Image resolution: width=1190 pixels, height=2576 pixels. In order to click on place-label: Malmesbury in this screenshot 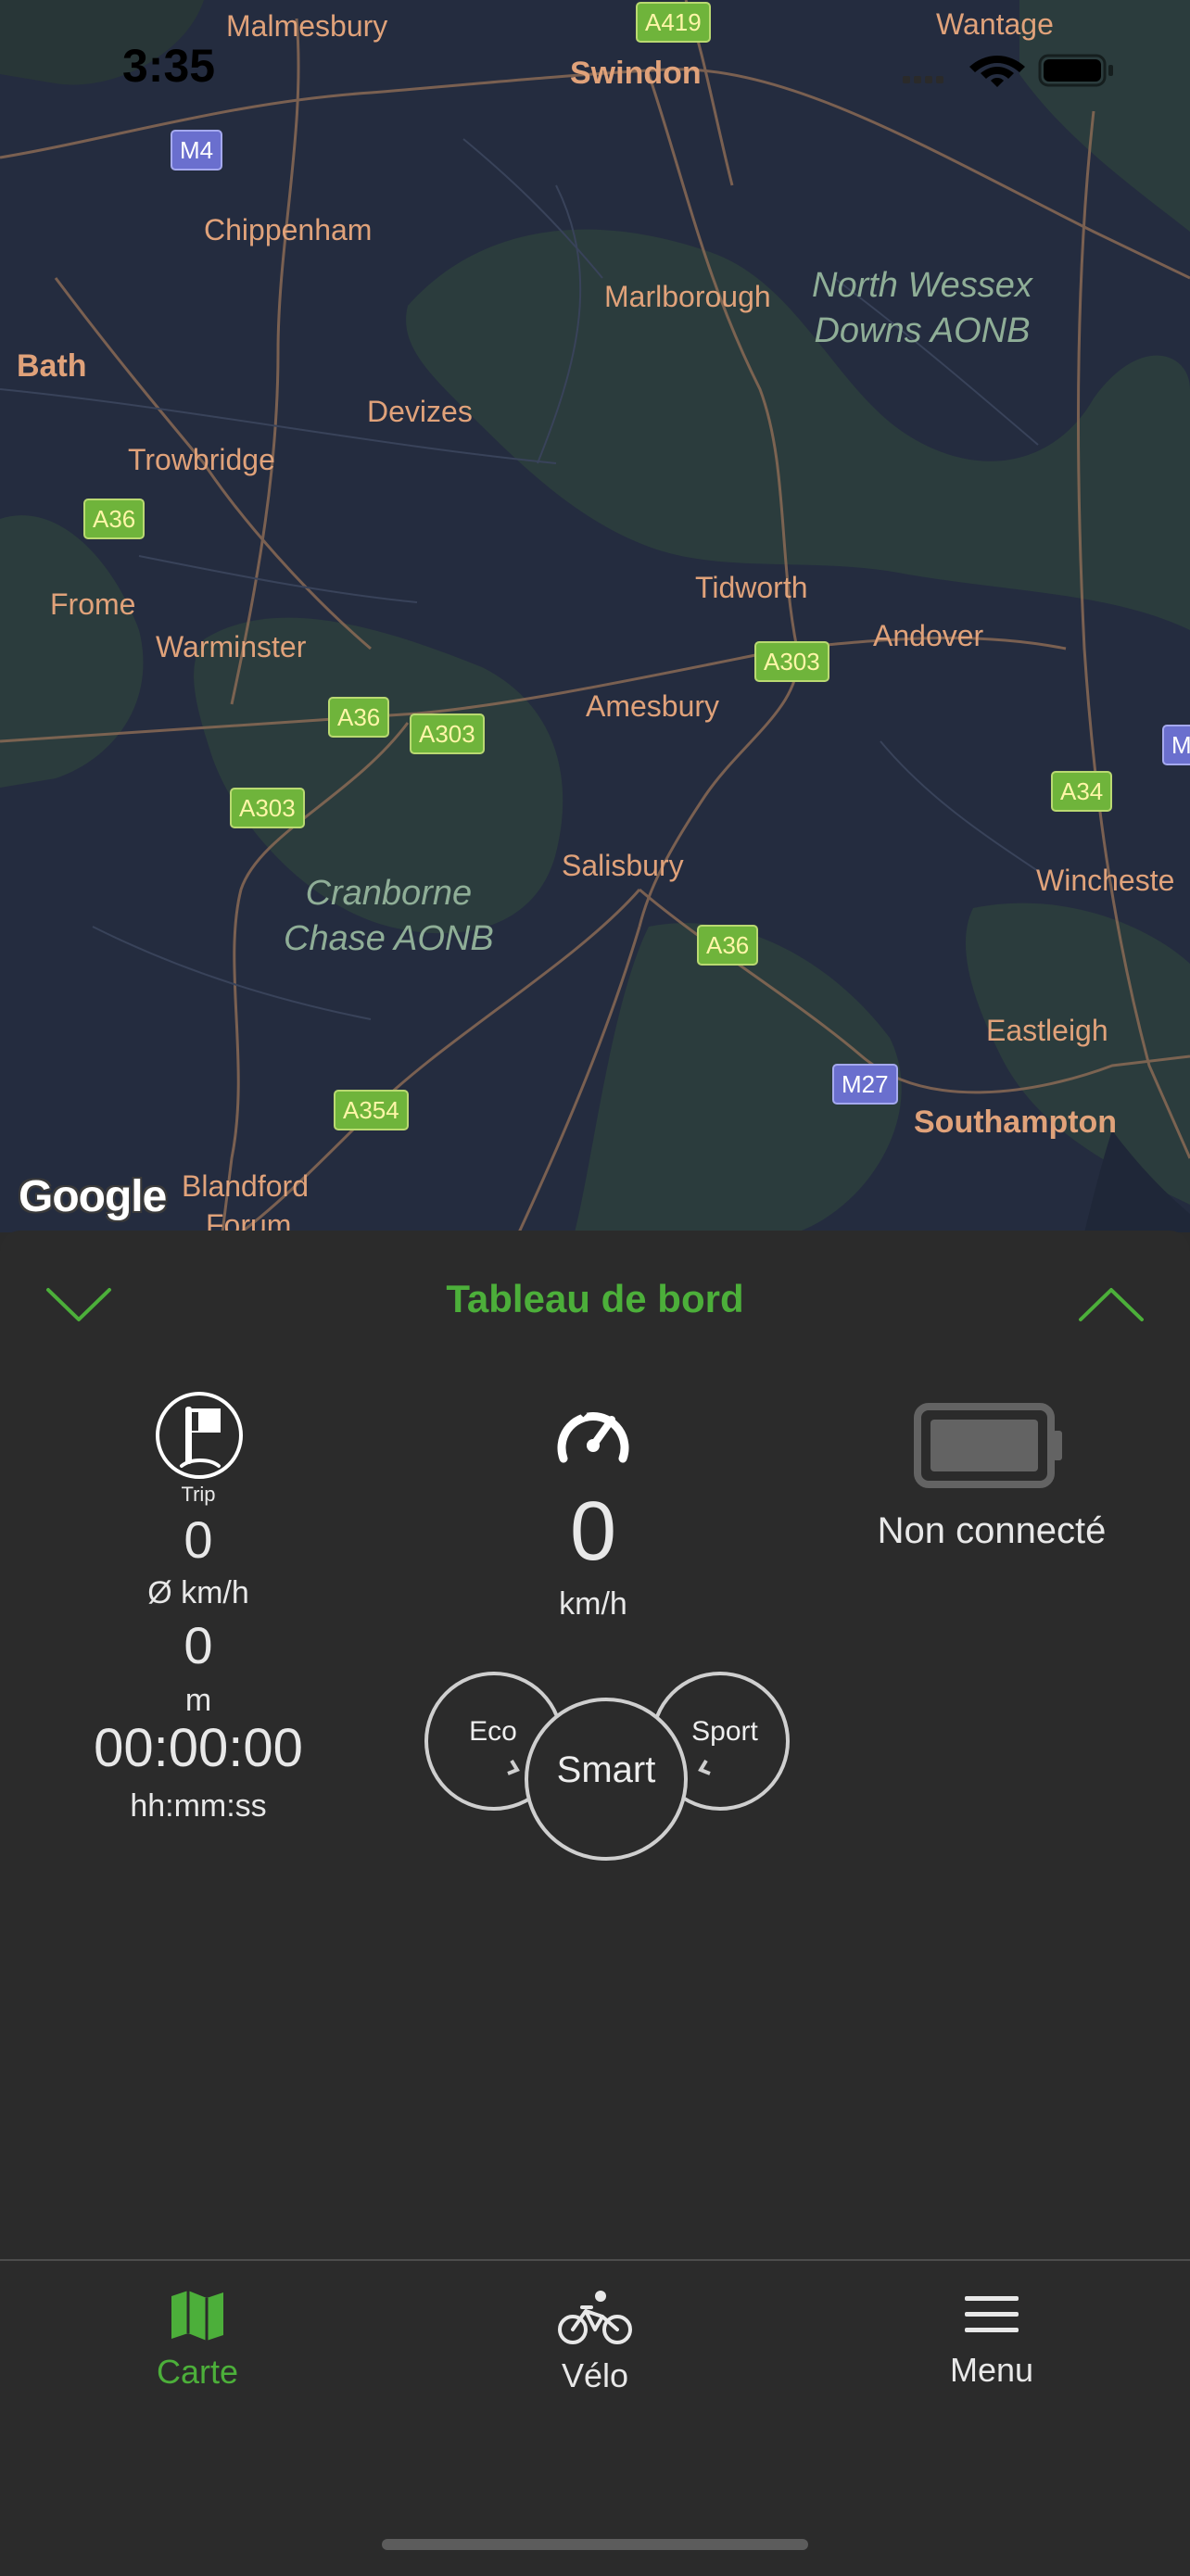, I will do `click(307, 26)`.